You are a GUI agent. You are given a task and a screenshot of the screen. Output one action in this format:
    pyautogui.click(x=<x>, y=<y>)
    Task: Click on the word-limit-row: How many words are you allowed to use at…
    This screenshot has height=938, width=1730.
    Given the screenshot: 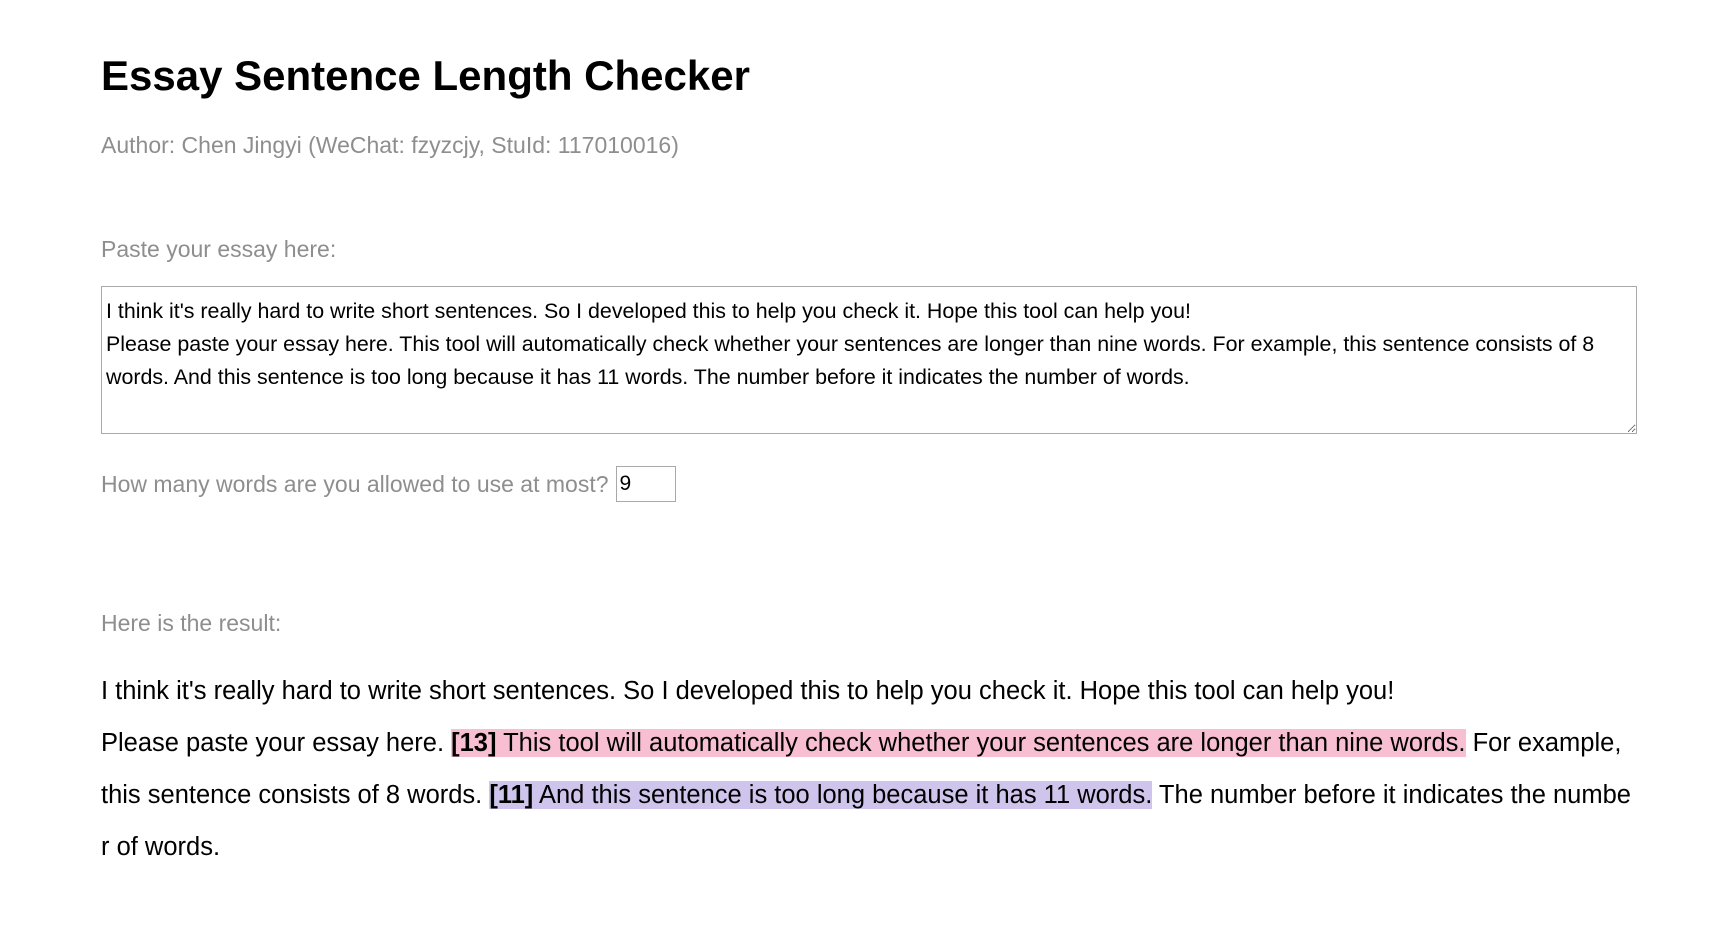 What is the action you would take?
    pyautogui.click(x=388, y=484)
    